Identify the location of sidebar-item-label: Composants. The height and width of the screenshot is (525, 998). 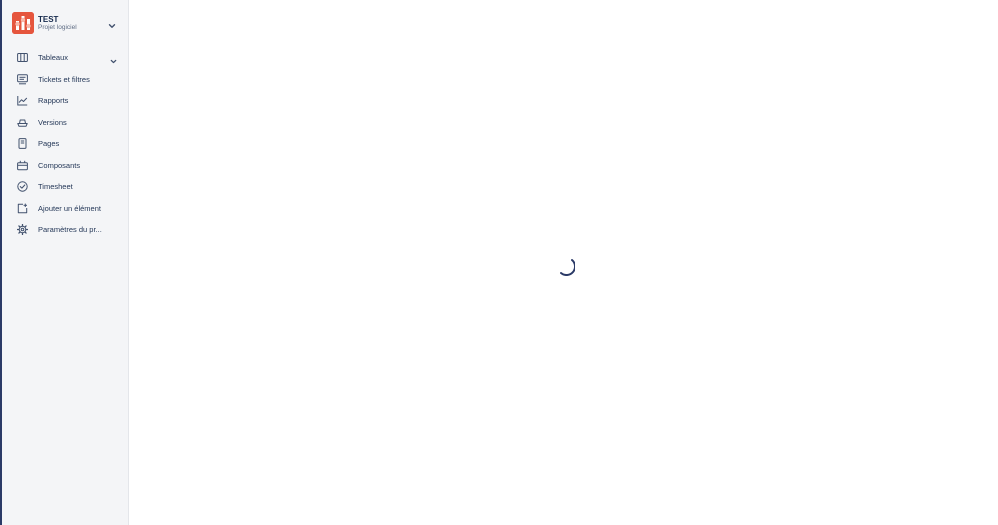
(59, 165).